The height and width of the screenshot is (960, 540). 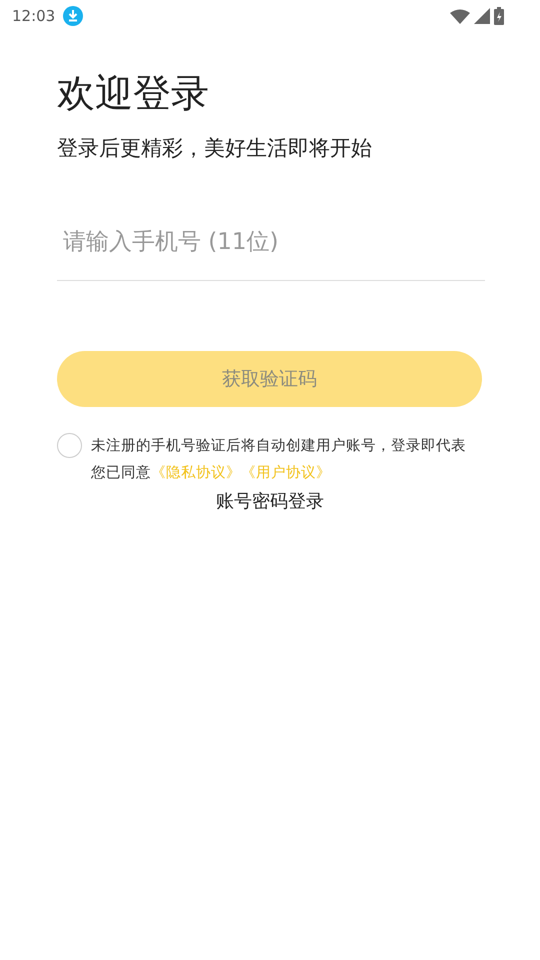 I want to click on agreement-checkbox, so click(x=69, y=445).